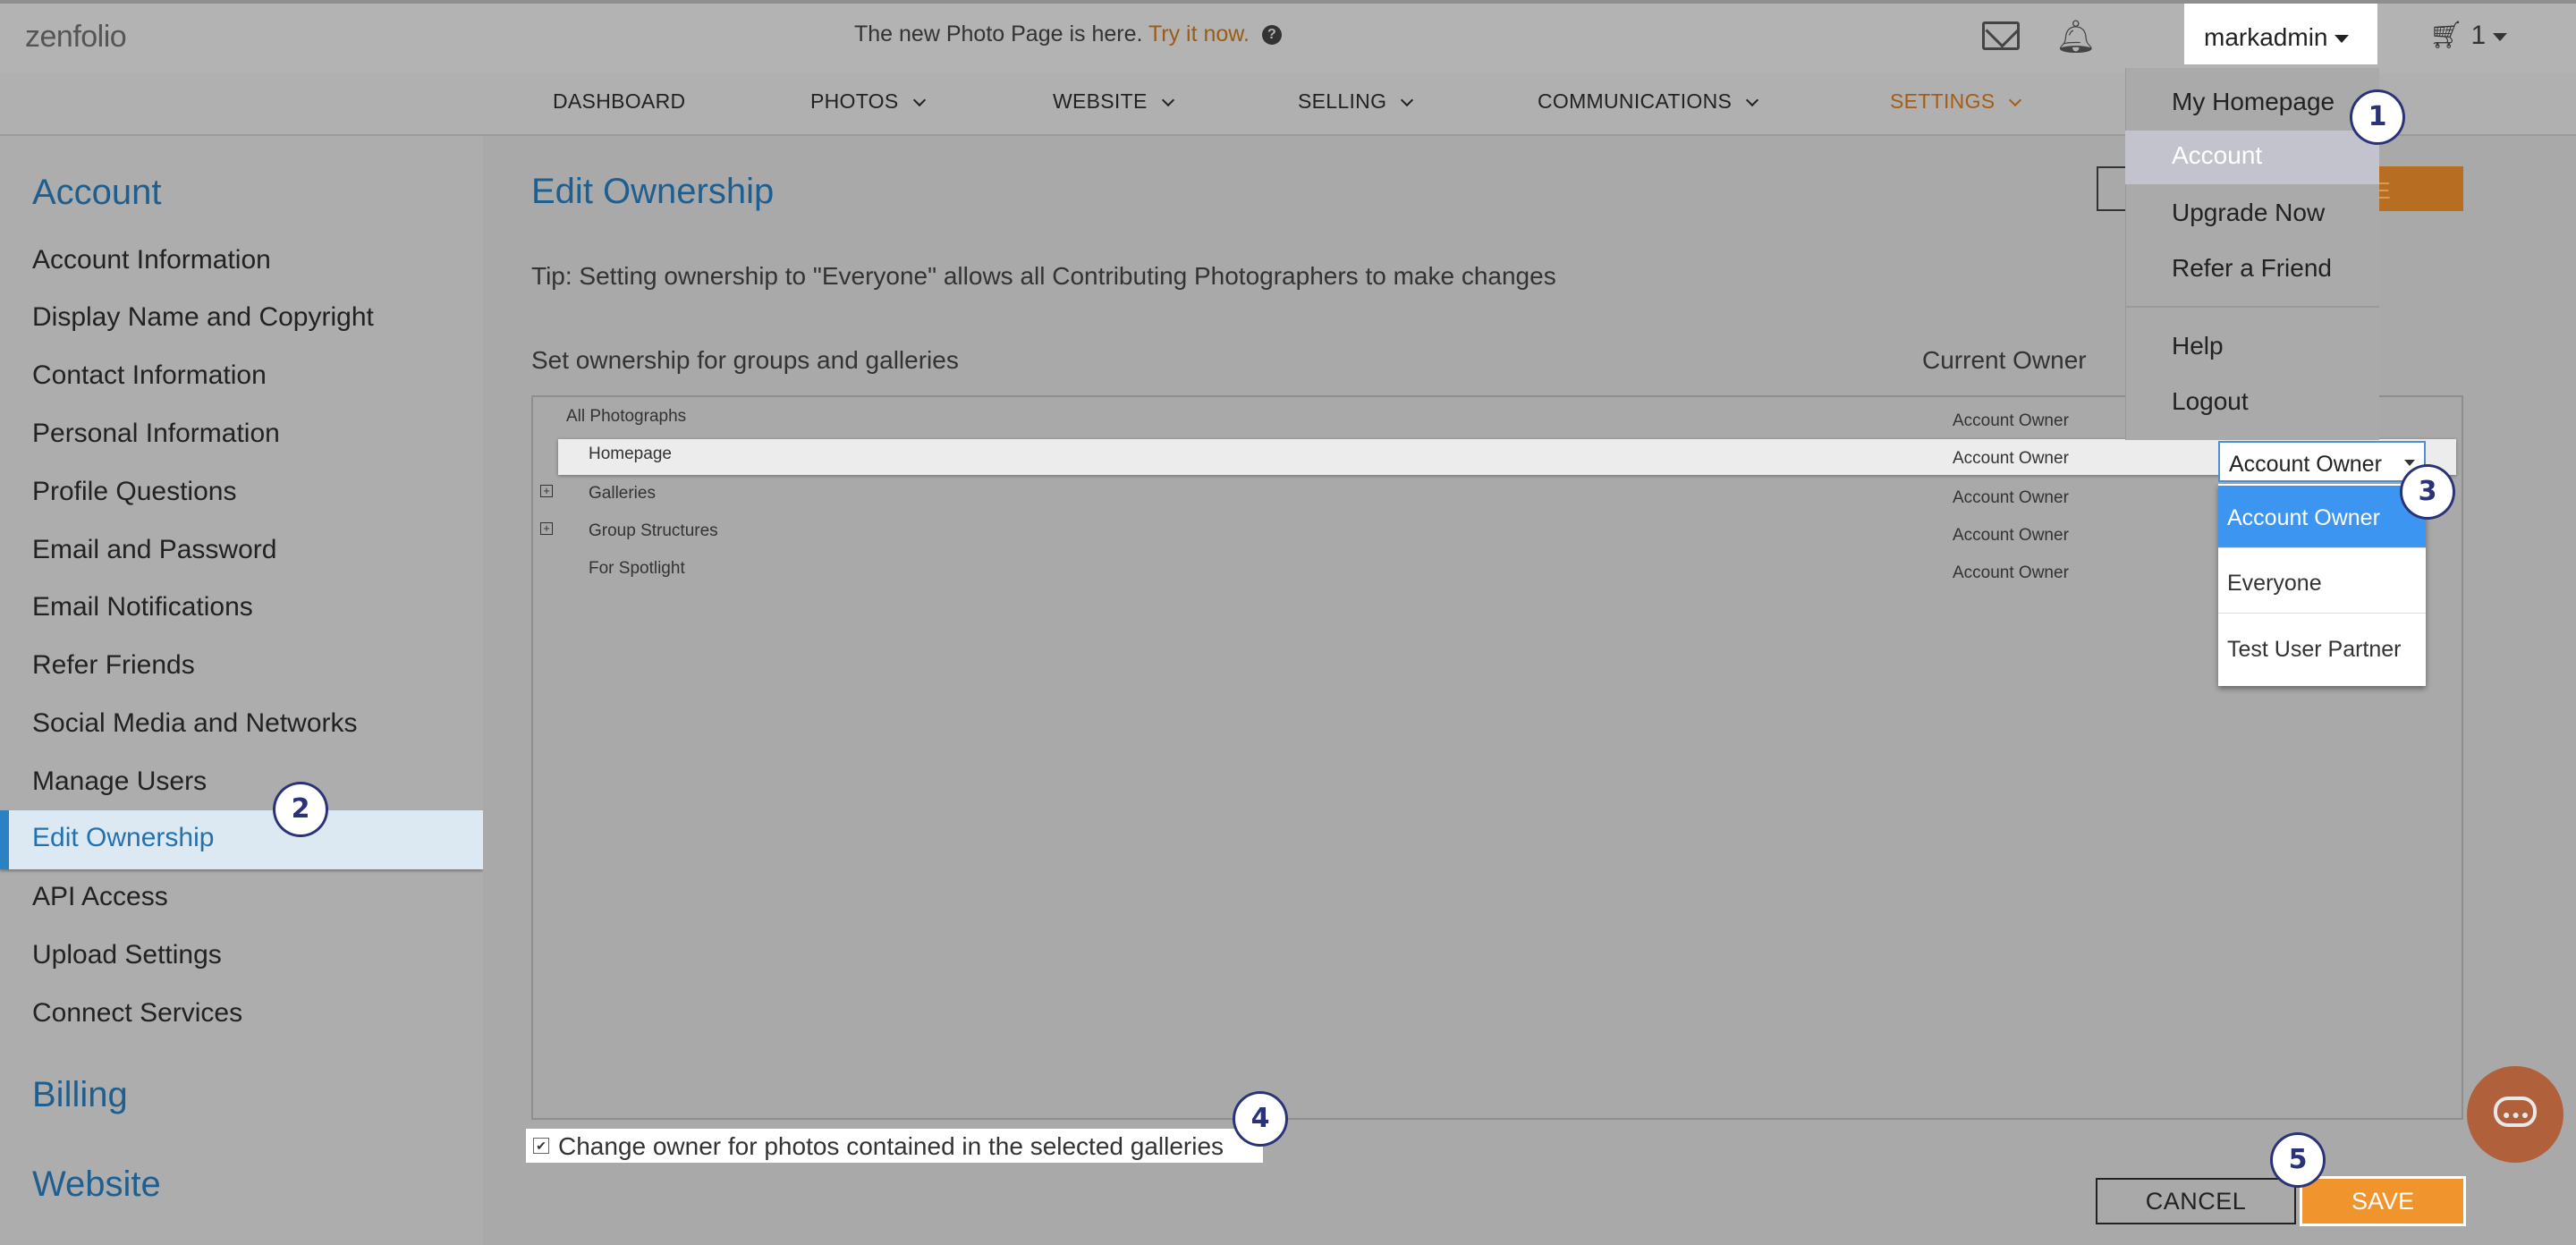 This screenshot has width=2576, height=1245. I want to click on menu-item-logout: Logout, so click(2210, 401).